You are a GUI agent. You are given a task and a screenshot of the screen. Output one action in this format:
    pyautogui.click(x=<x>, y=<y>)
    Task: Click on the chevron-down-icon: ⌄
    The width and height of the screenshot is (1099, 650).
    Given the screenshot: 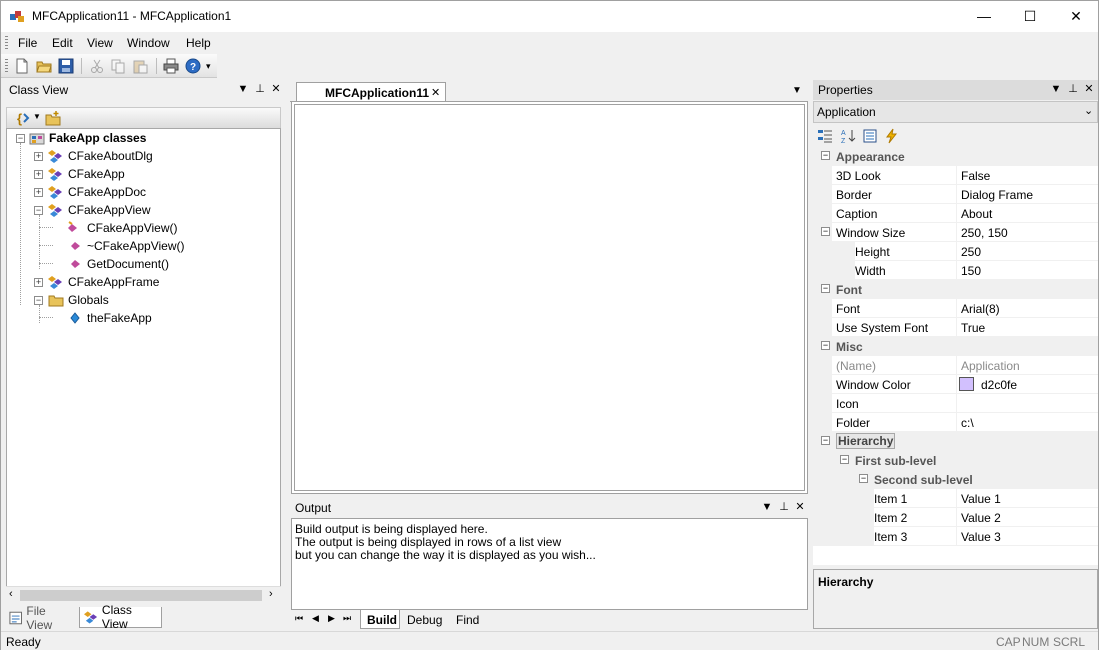 What is the action you would take?
    pyautogui.click(x=1088, y=110)
    